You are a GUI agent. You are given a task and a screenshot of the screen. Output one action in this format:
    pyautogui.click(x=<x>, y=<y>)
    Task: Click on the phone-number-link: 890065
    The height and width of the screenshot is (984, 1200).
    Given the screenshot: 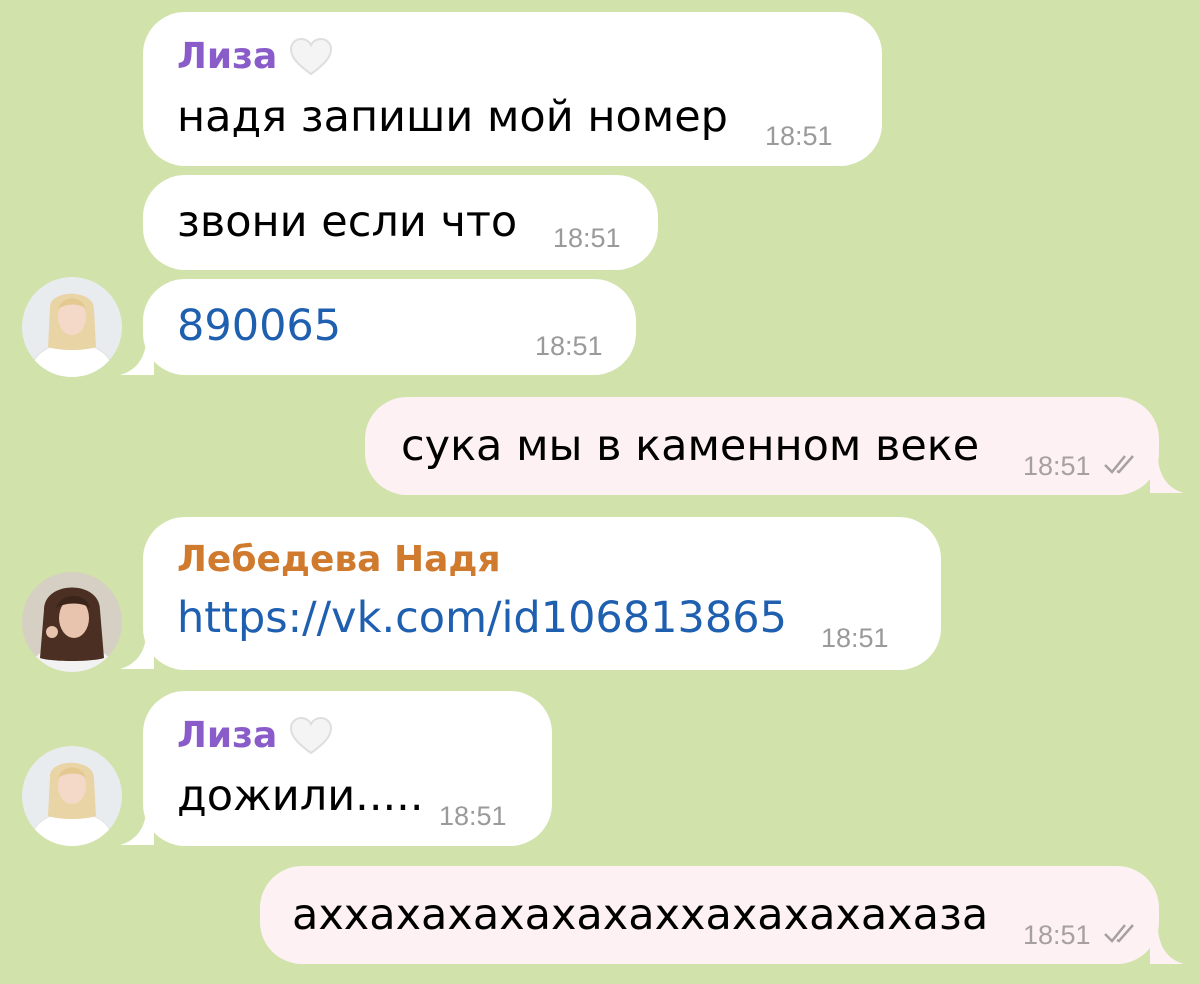 What is the action you would take?
    pyautogui.click(x=259, y=326)
    